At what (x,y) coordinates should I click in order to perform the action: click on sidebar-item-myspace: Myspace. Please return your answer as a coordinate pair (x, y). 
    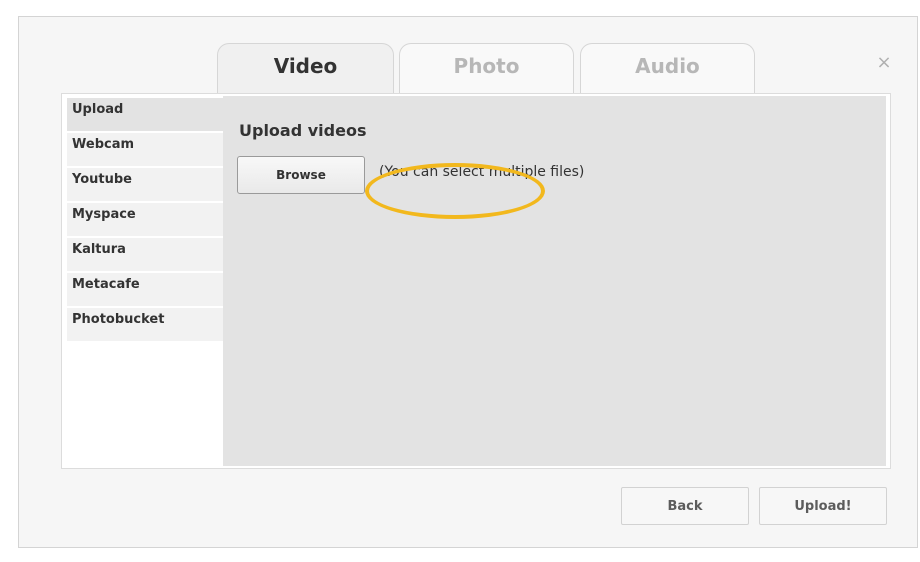
    Looking at the image, I should click on (145, 219).